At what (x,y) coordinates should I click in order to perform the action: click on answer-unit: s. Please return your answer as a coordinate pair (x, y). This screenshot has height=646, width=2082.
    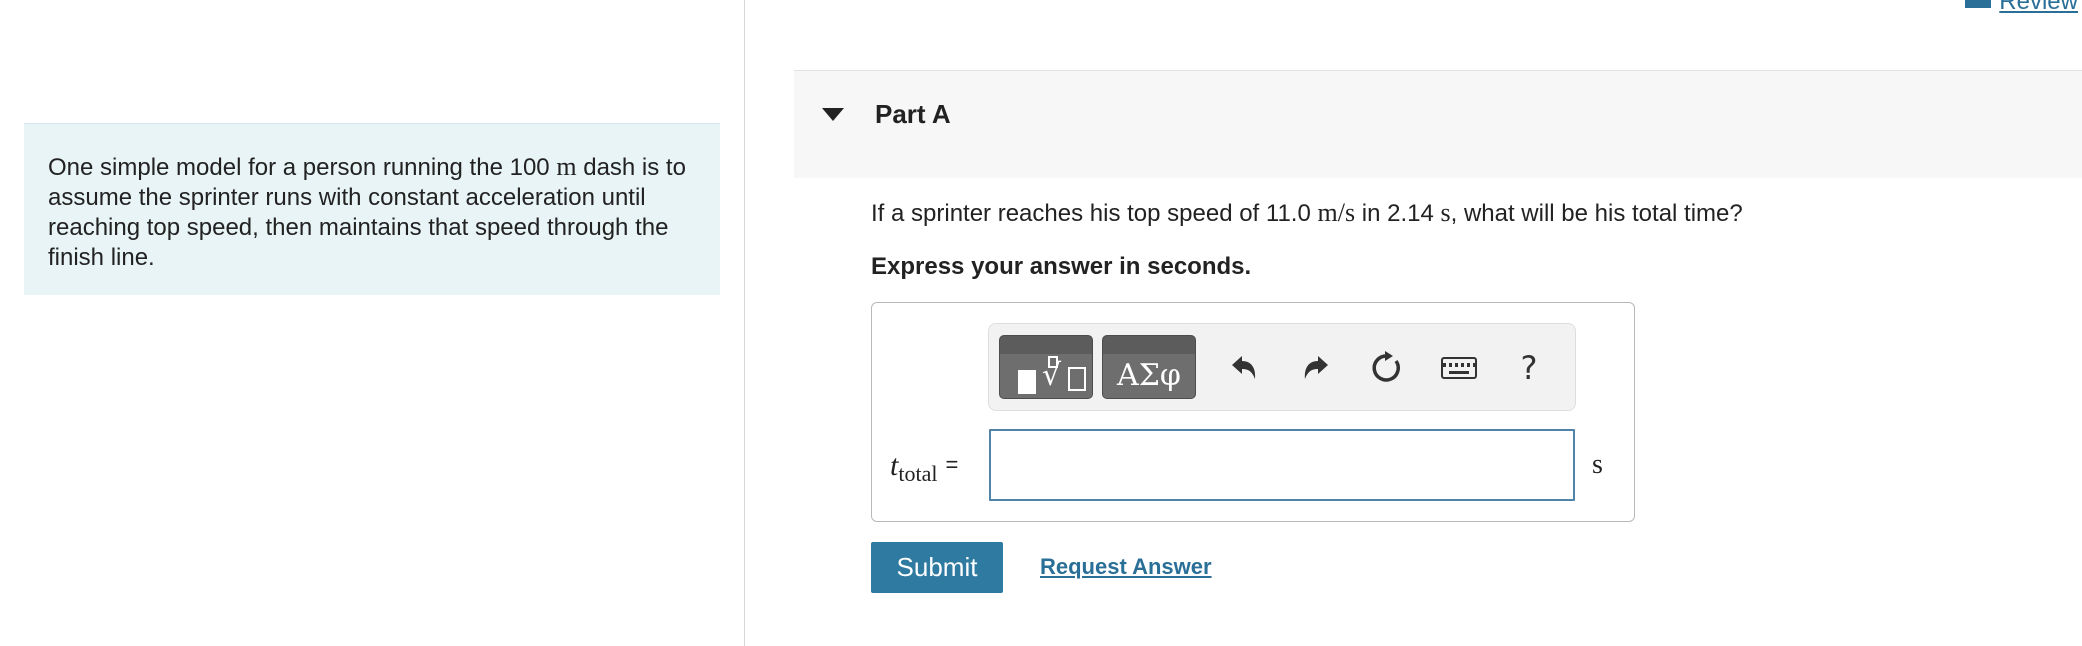
    Looking at the image, I should click on (1597, 464).